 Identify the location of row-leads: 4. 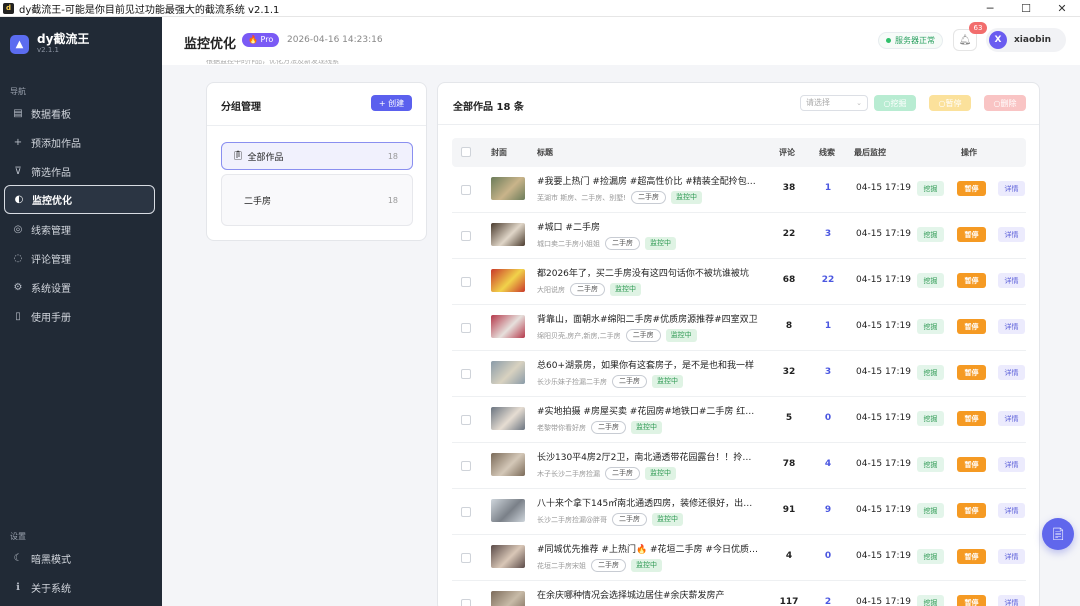
(828, 464).